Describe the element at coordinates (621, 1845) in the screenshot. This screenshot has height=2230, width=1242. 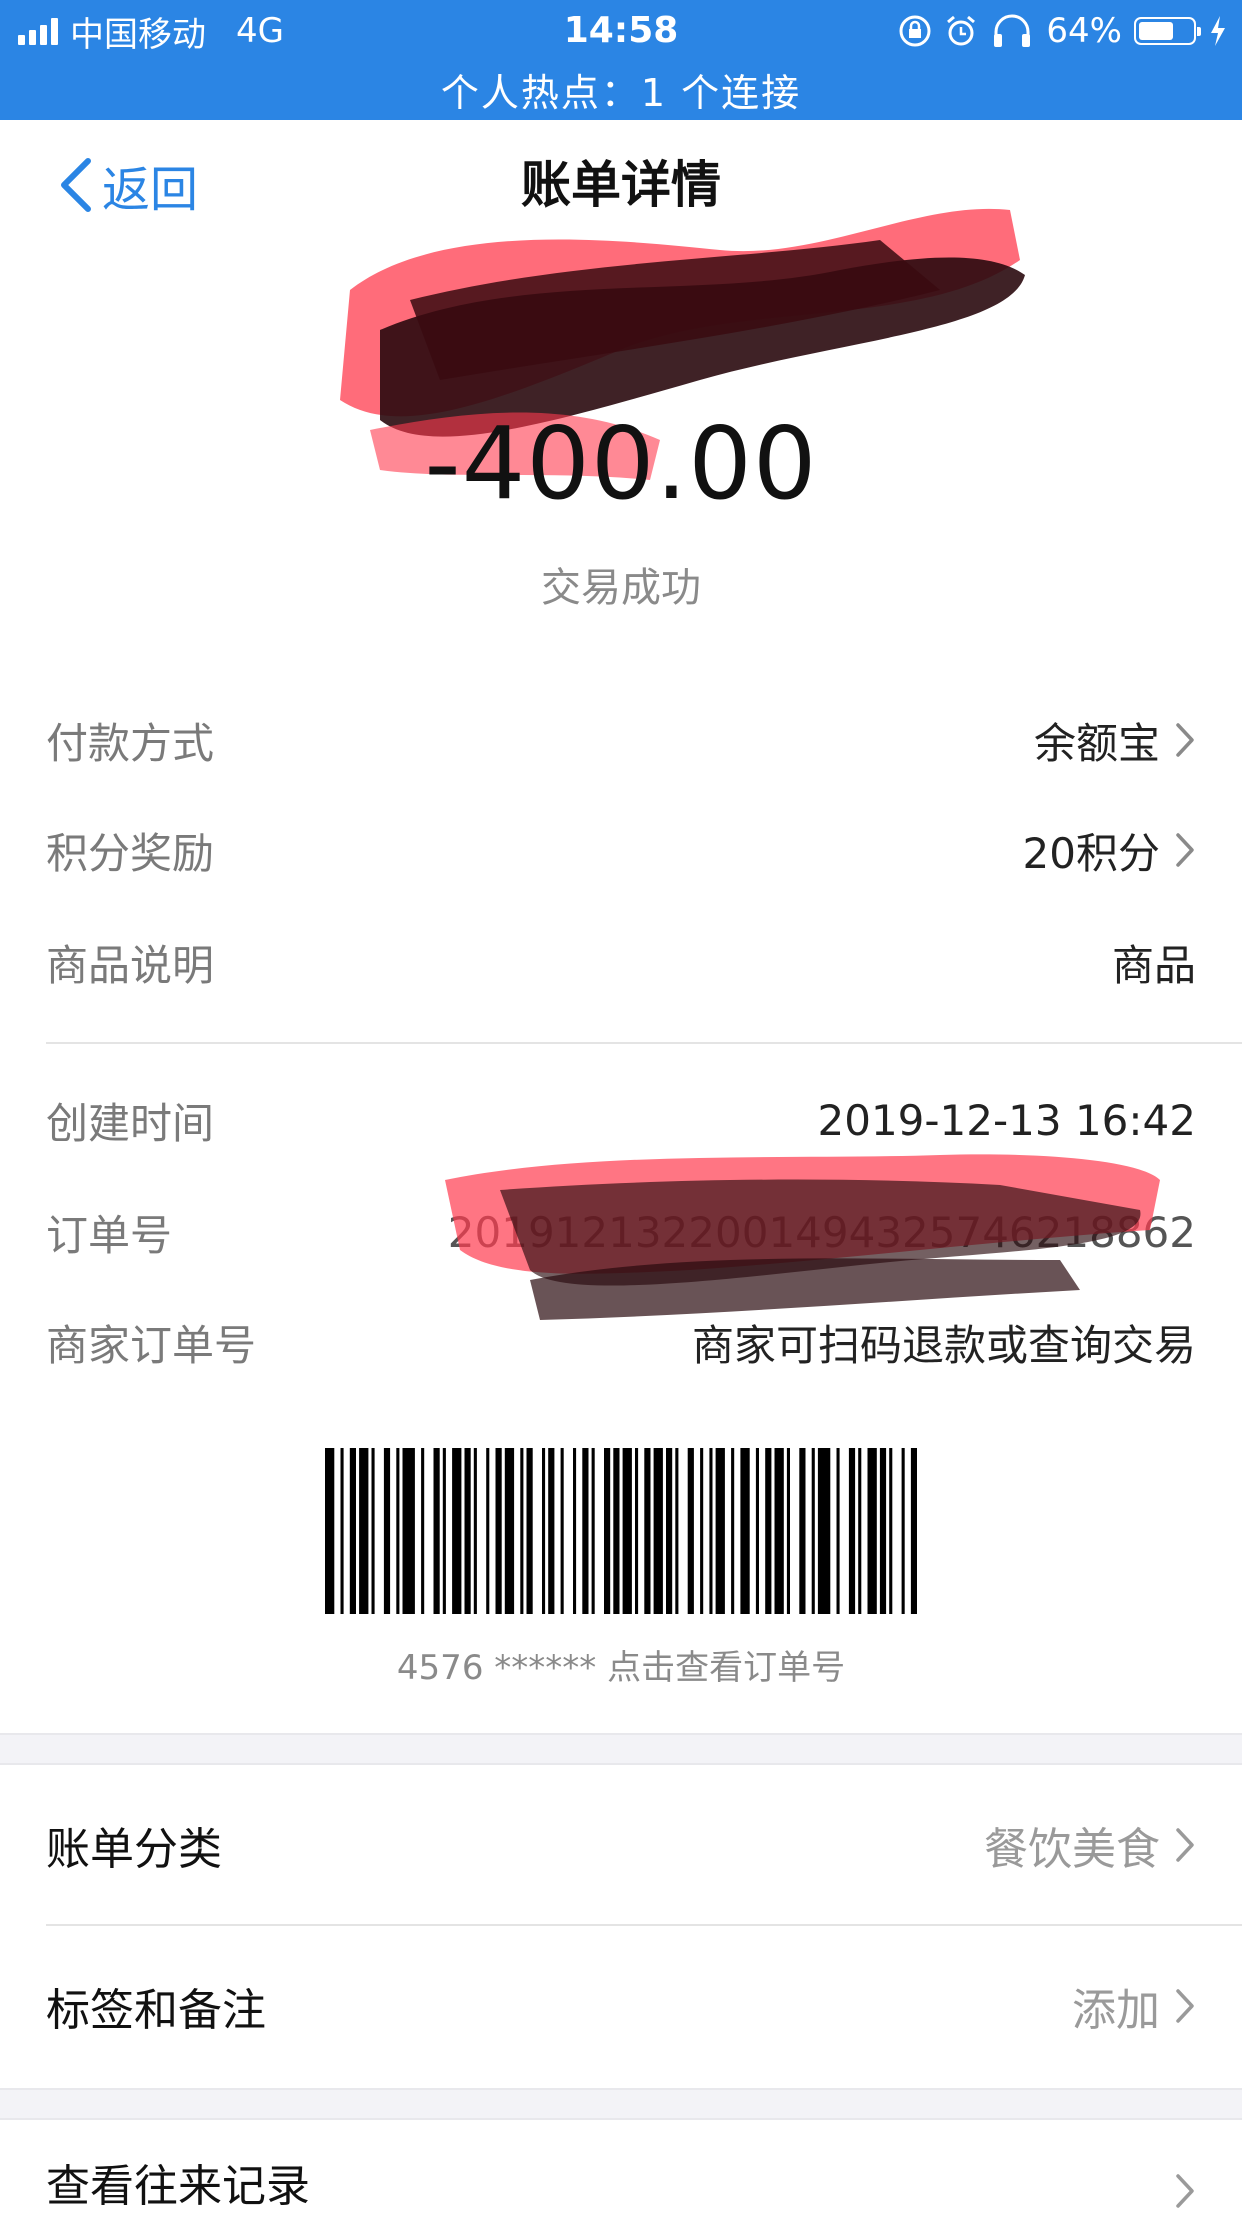
I see `bill-category-row: 账单分类 餐饮美食` at that location.